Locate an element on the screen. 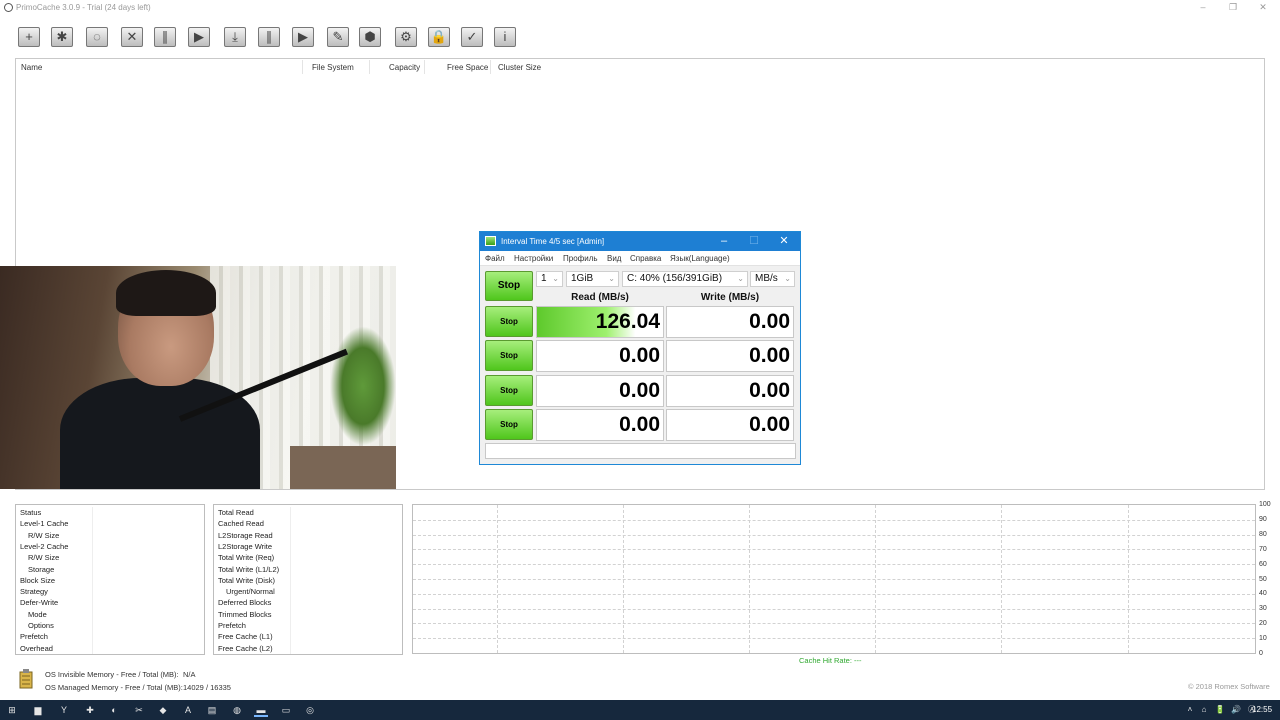  pause-button: ∥ is located at coordinates (165, 37).